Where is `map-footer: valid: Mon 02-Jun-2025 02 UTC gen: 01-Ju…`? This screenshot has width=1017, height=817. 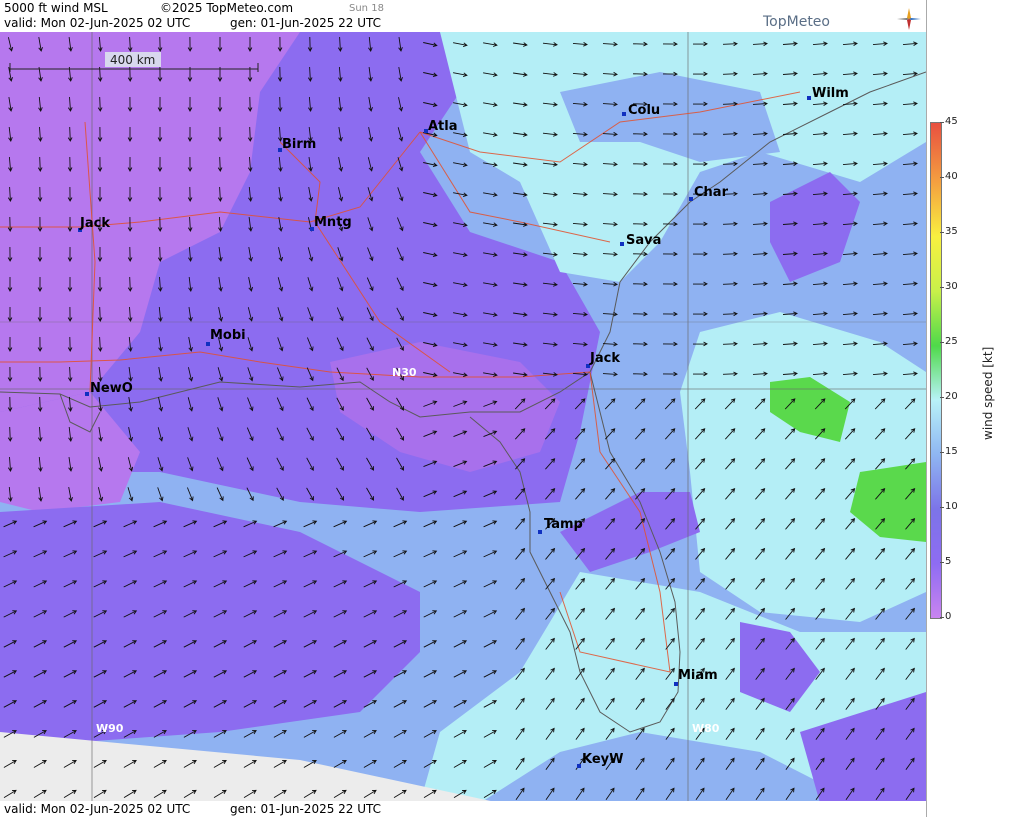 map-footer: valid: Mon 02-Jun-2025 02 UTC gen: 01-Ju… is located at coordinates (463, 809).